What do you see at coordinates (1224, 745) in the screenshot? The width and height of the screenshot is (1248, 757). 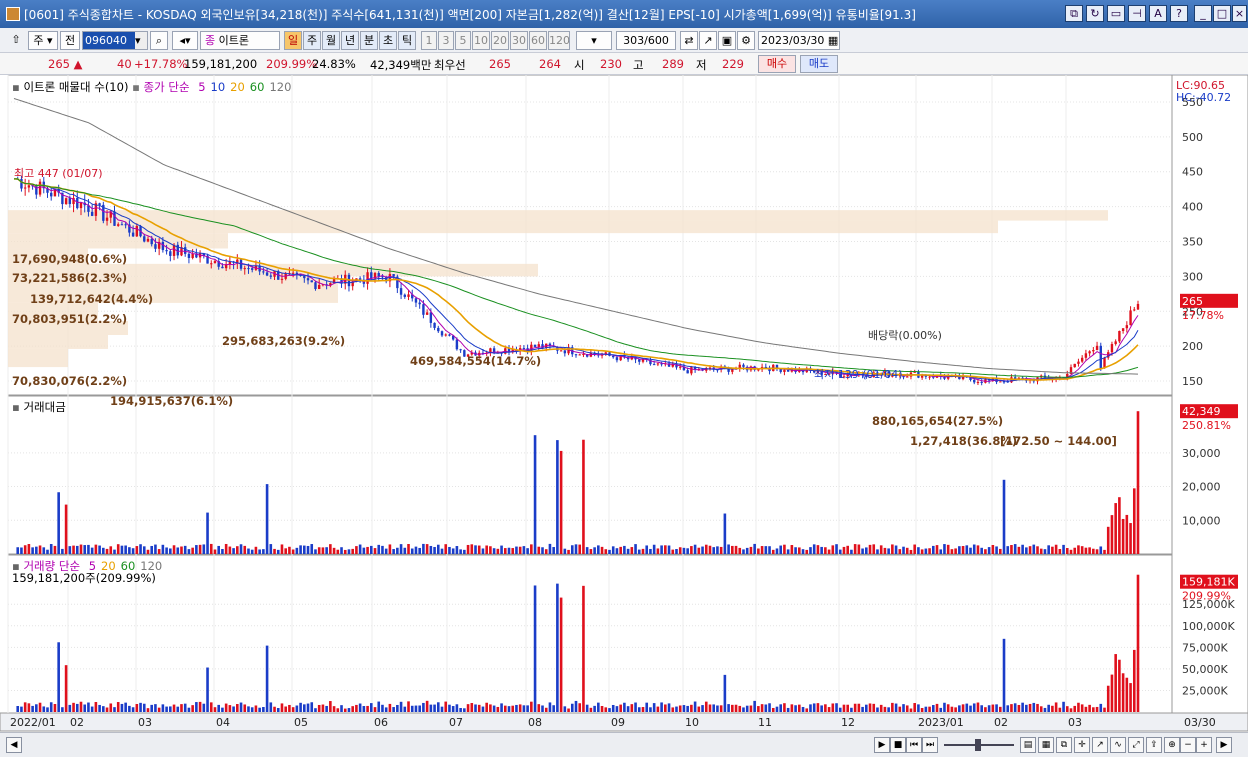 I see `scroll-right-icon: ▶` at bounding box center [1224, 745].